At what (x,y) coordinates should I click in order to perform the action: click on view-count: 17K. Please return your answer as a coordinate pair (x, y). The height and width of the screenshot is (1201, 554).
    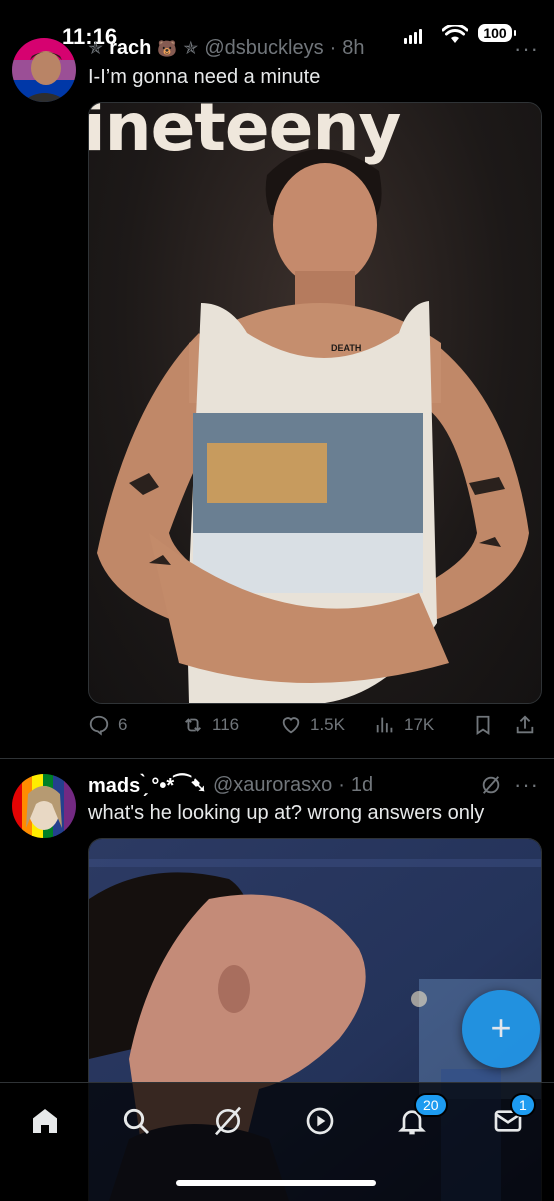
    Looking at the image, I should click on (419, 724).